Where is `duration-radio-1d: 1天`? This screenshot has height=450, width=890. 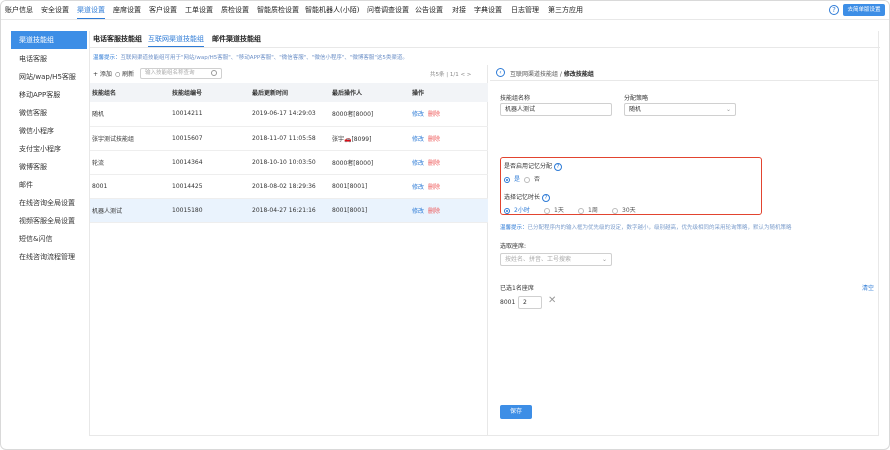 duration-radio-1d: 1天 is located at coordinates (554, 209).